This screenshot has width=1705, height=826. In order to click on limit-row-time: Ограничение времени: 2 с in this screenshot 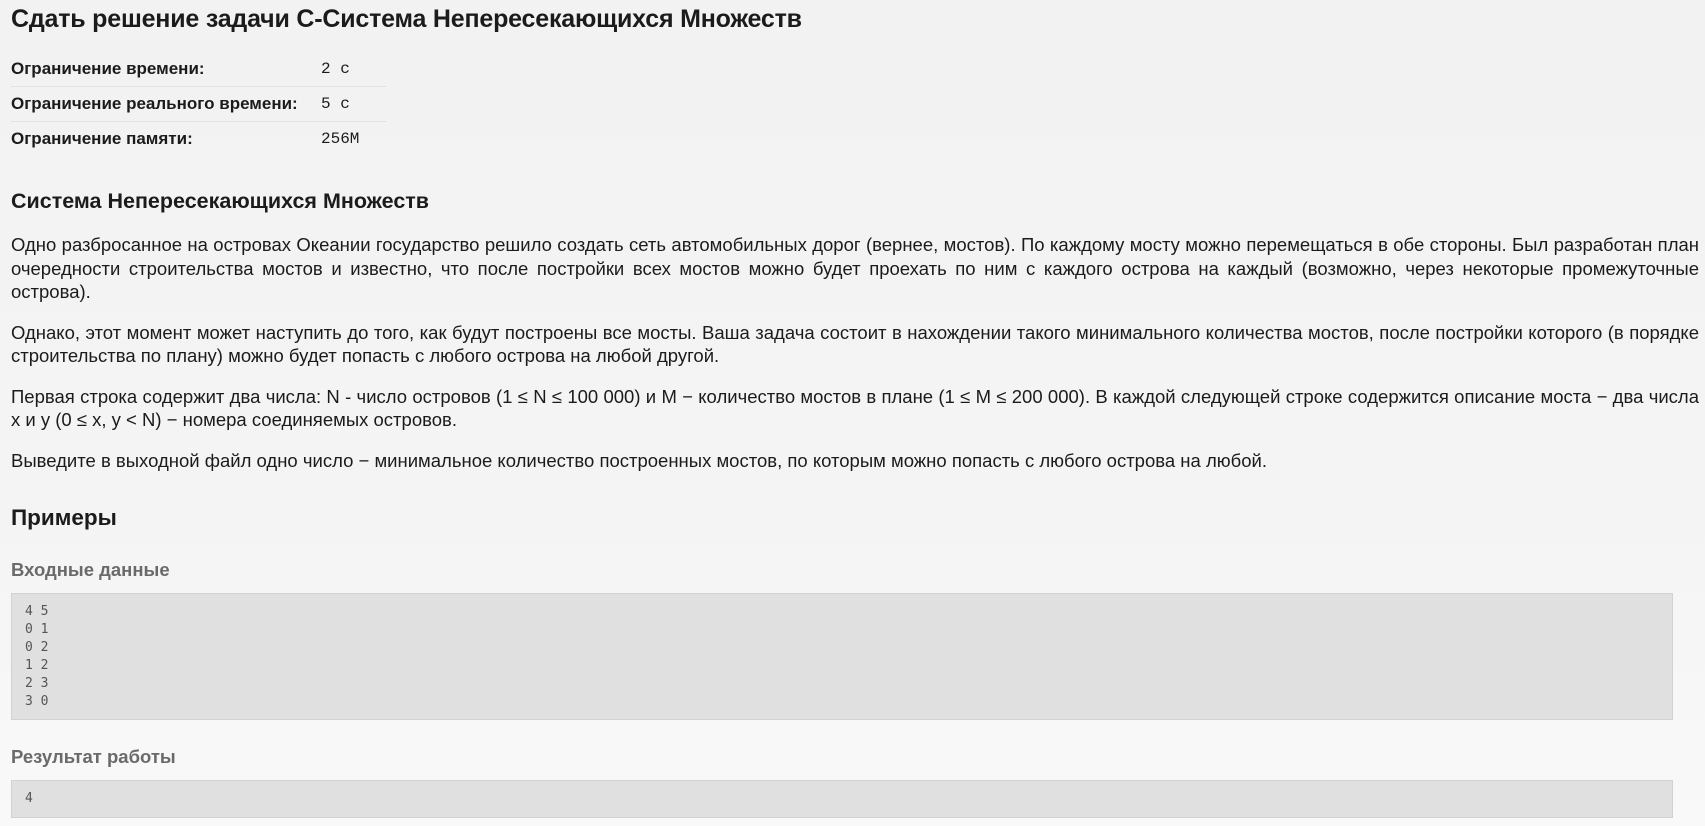, I will do `click(198, 69)`.